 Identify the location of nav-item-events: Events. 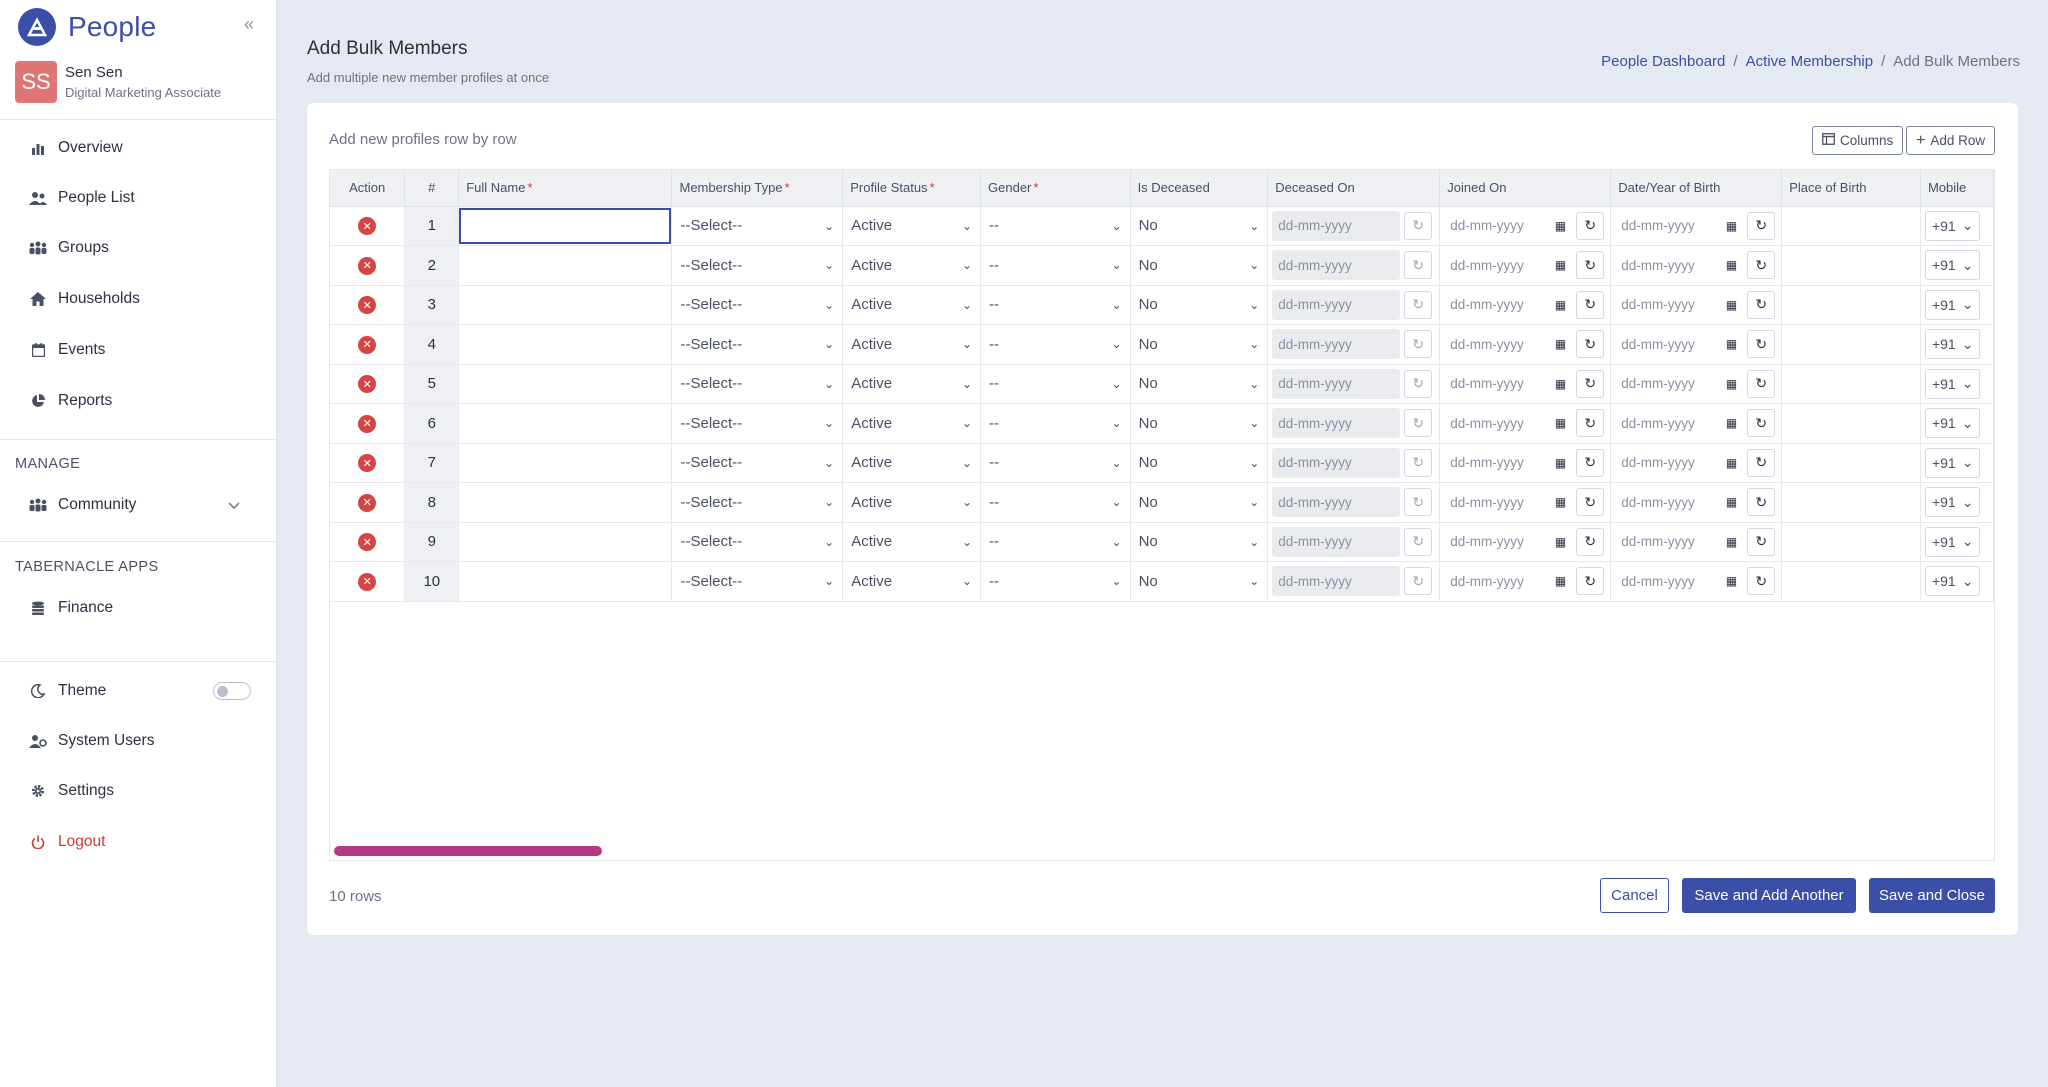
(138, 350).